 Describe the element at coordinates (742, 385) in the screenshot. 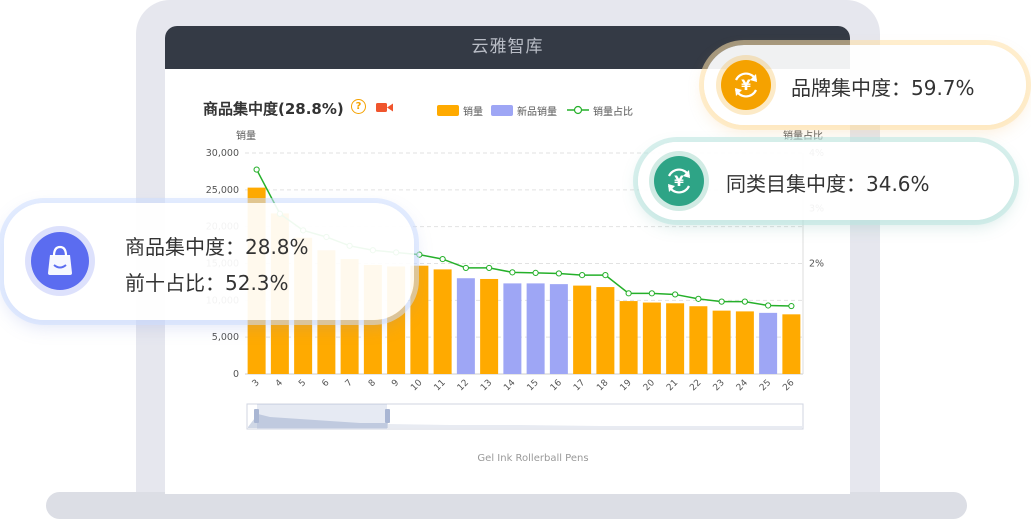

I see `x-tick-label: 24` at that location.